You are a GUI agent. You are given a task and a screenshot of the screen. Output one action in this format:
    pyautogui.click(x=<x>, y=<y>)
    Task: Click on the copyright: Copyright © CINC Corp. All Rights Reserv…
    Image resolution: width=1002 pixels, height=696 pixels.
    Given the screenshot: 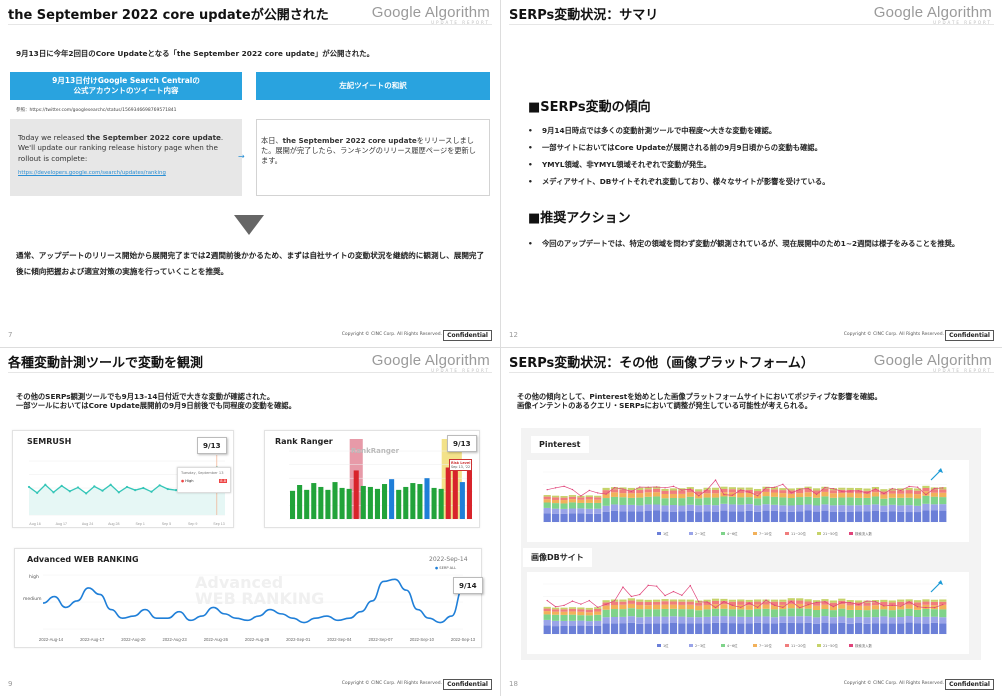 What is the action you would take?
    pyautogui.click(x=893, y=334)
    